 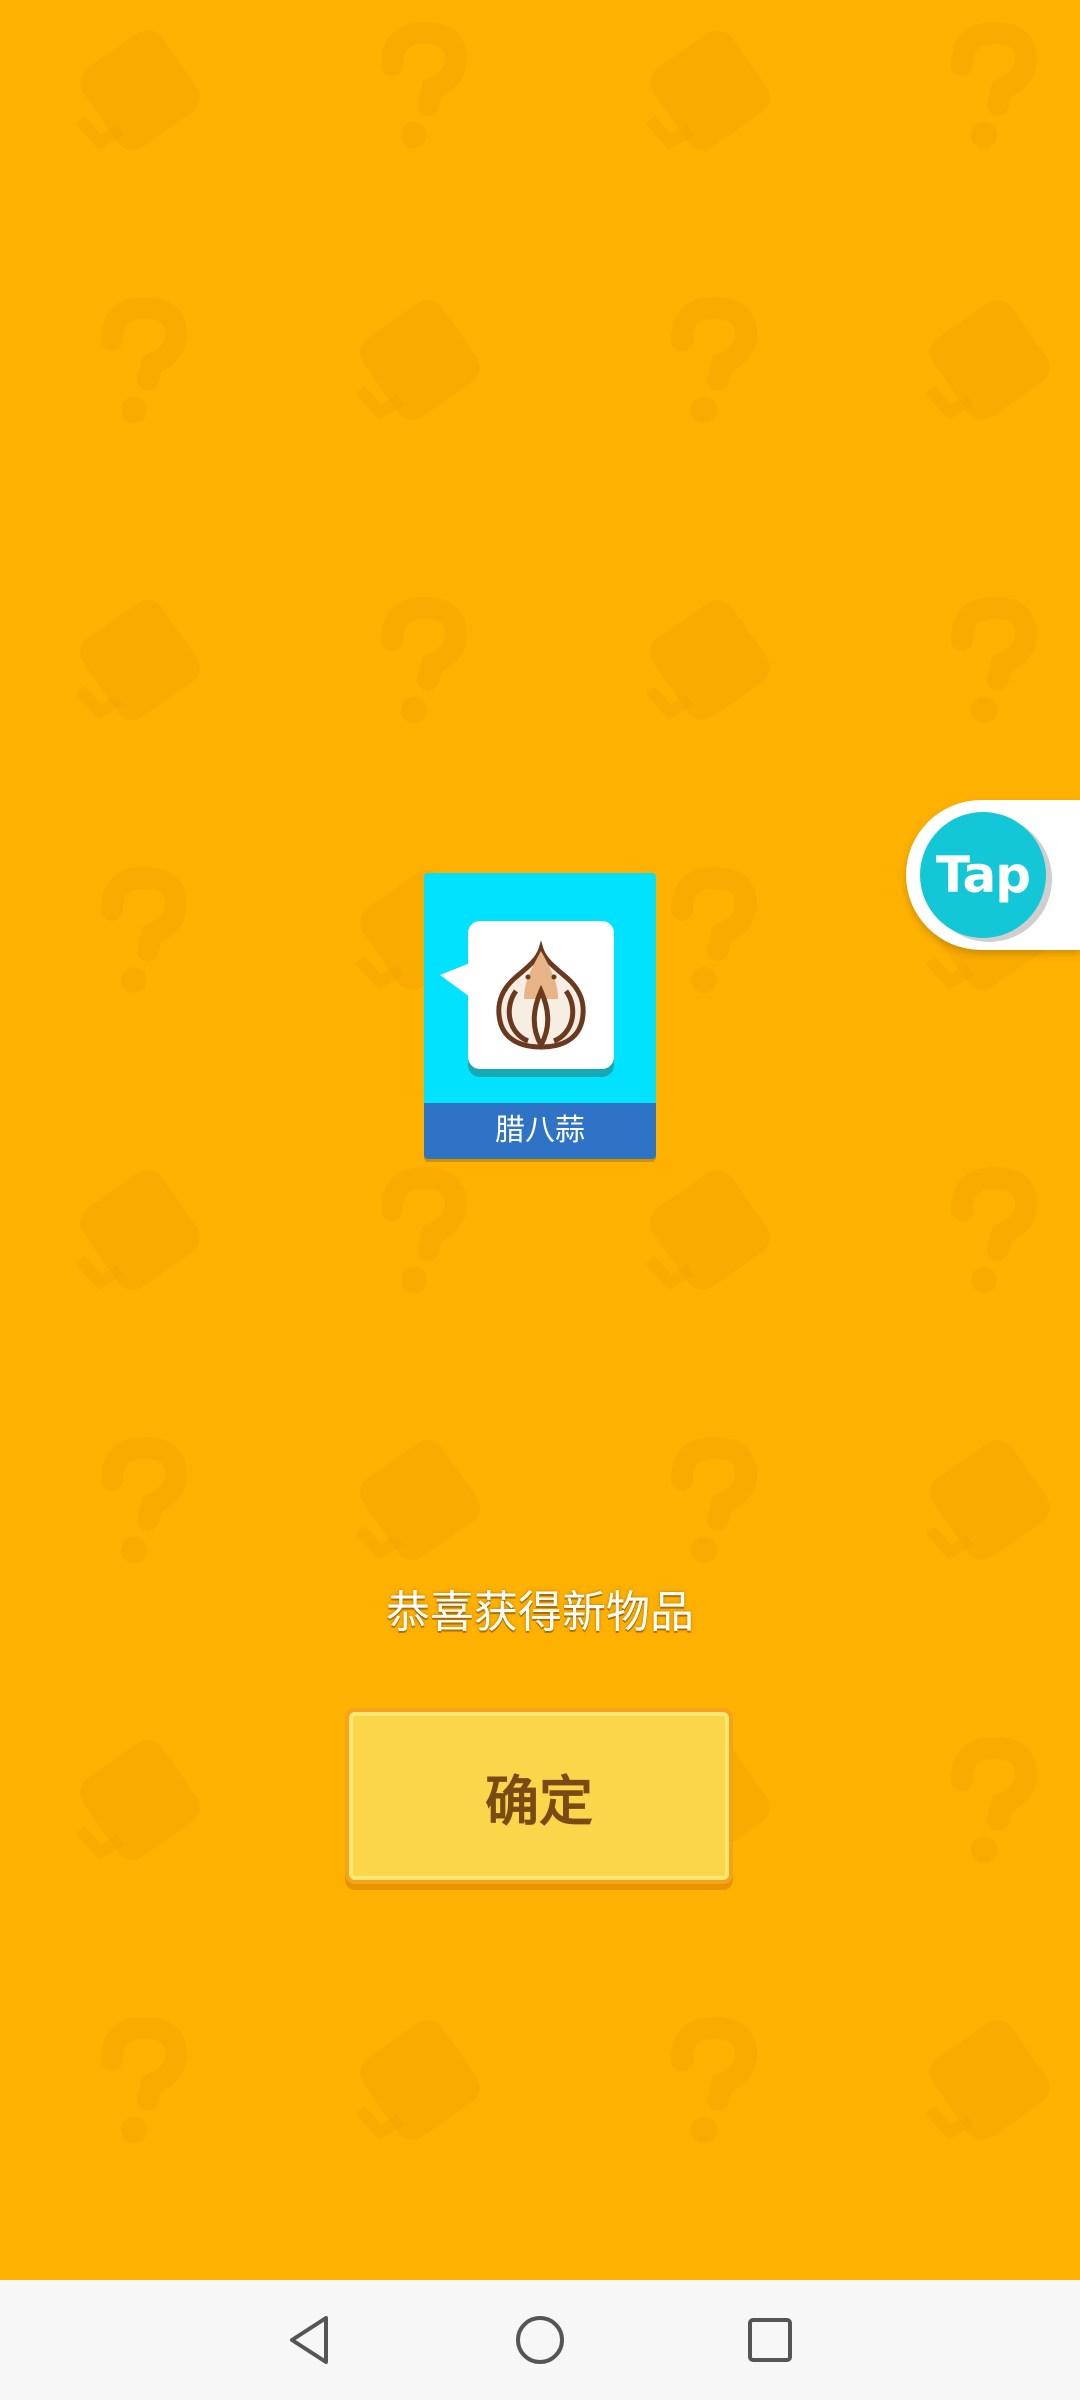 I want to click on system-nav-bar, so click(x=540, y=2340).